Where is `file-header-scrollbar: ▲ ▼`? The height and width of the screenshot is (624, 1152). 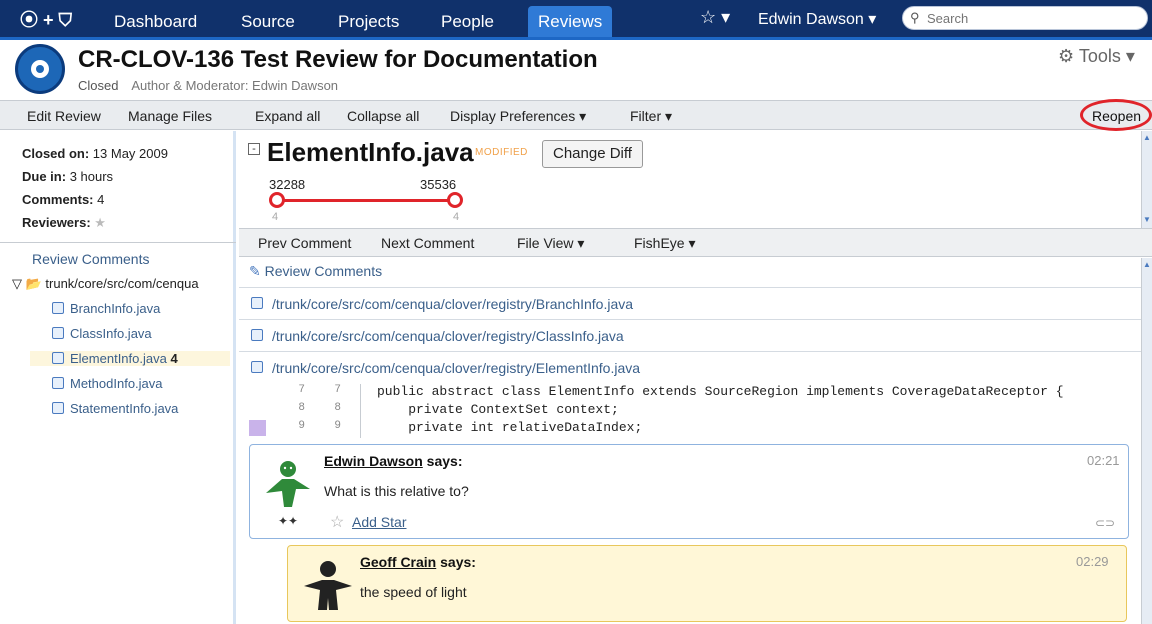 file-header-scrollbar: ▲ ▼ is located at coordinates (1146, 179).